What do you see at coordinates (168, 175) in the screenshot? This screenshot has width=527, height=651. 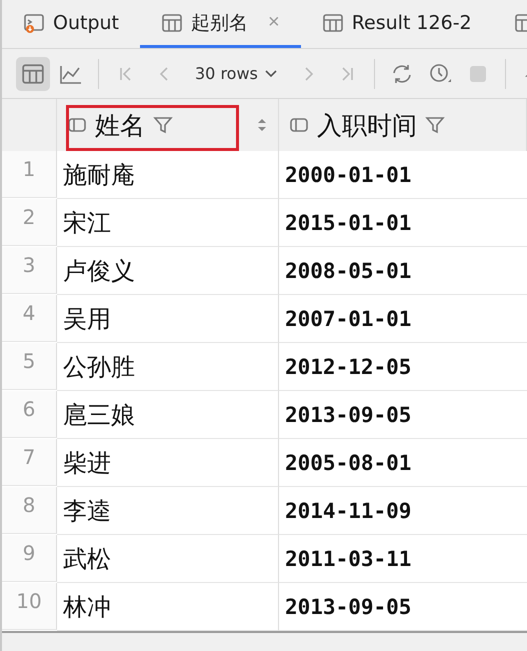 I see `table-cell: 施耐庵` at bounding box center [168, 175].